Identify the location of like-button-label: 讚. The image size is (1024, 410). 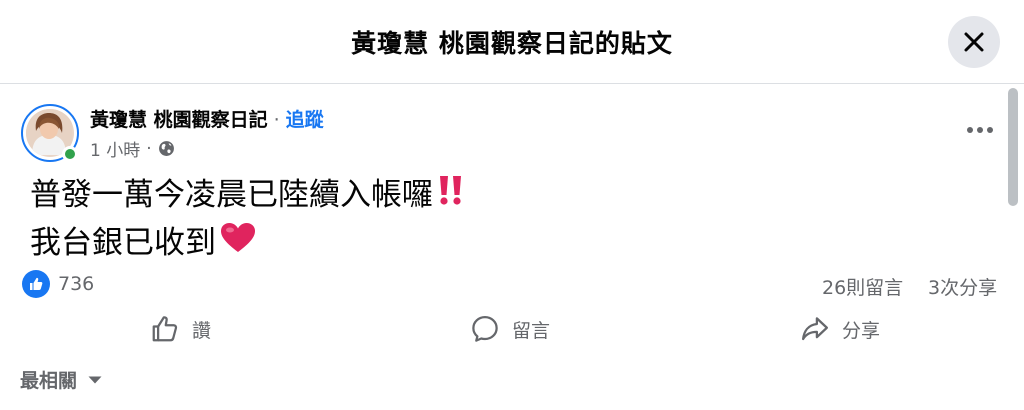
(202, 330).